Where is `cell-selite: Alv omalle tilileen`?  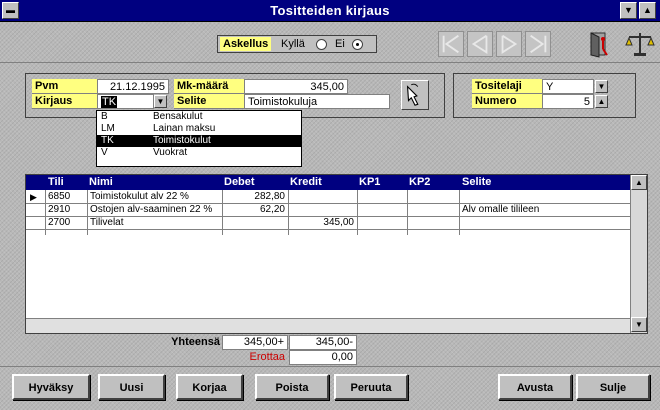
cell-selite: Alv omalle tilileen is located at coordinates (545, 210).